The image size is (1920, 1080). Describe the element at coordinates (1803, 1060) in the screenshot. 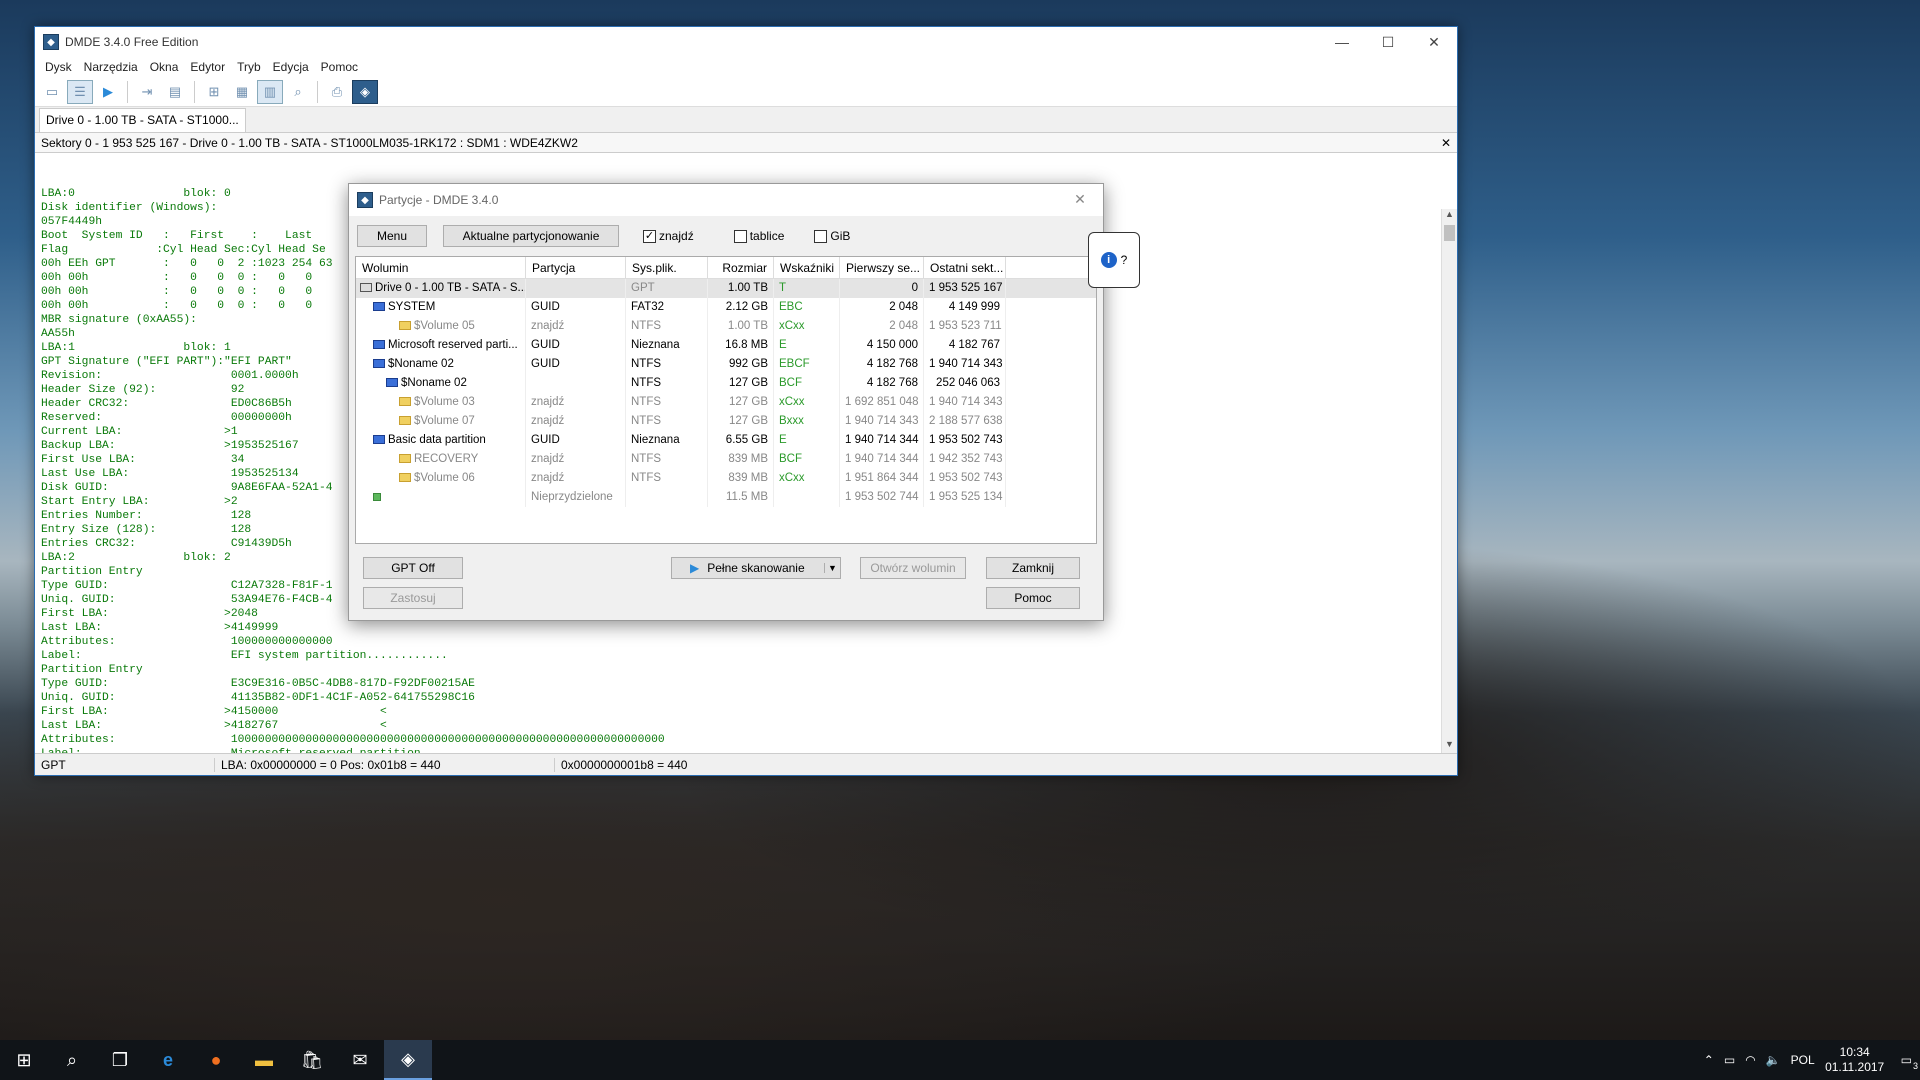

I see `language-indicator: POL` at that location.